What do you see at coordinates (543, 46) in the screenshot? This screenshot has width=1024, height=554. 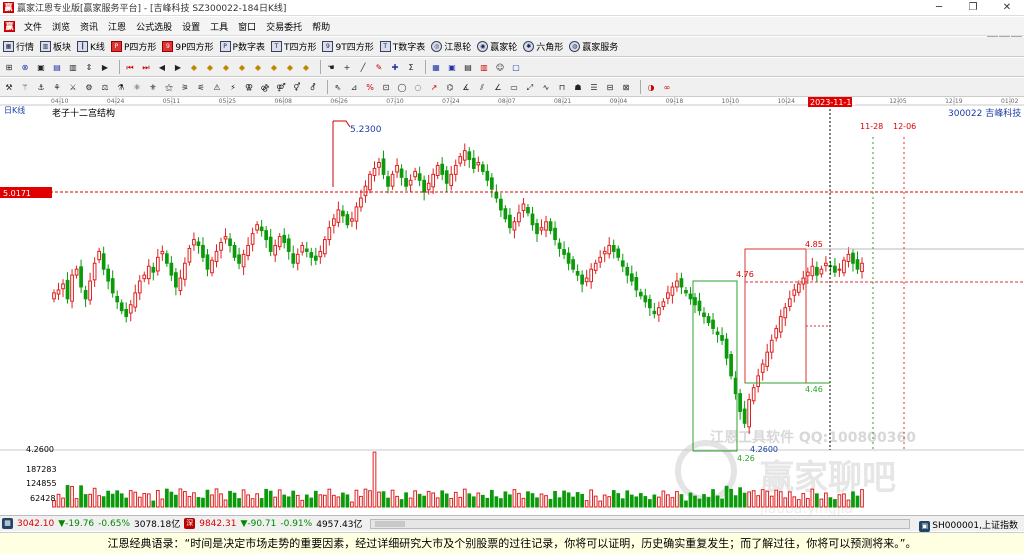 I see `toolbar-hexagon-button: ✱ 六角形` at bounding box center [543, 46].